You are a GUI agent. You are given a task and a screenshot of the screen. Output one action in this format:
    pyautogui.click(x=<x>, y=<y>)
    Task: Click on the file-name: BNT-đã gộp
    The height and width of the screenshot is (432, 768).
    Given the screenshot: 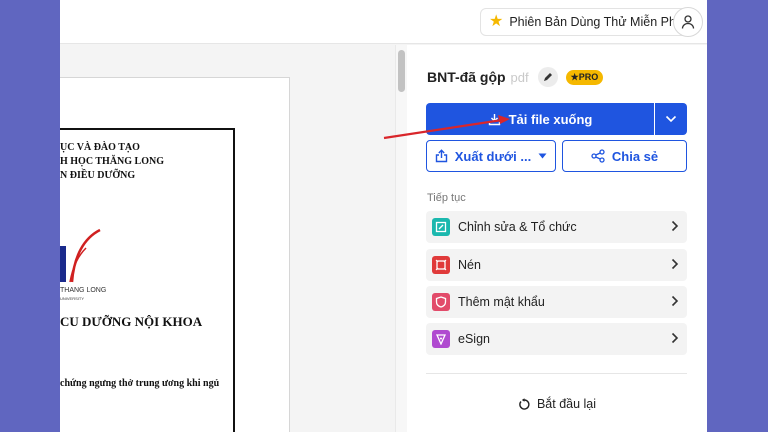 What is the action you would take?
    pyautogui.click(x=466, y=77)
    